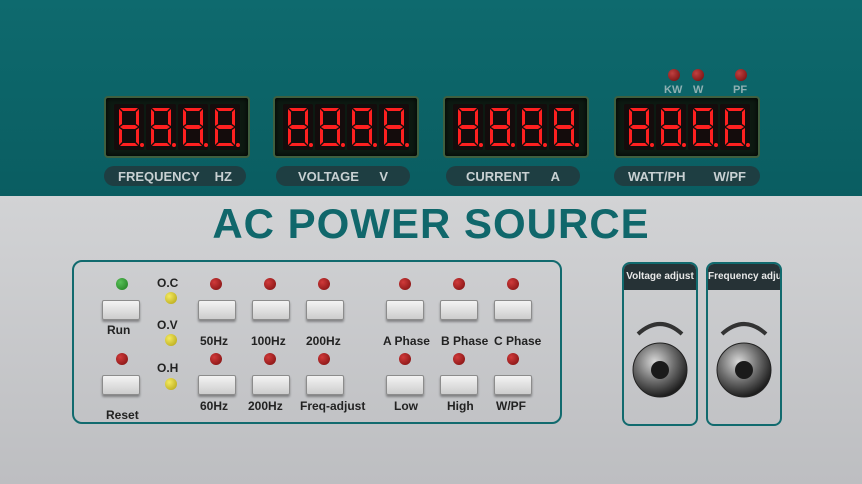 This screenshot has width=862, height=484. Describe the element at coordinates (217, 310) in the screenshot. I see `freq-50hz-button` at that location.